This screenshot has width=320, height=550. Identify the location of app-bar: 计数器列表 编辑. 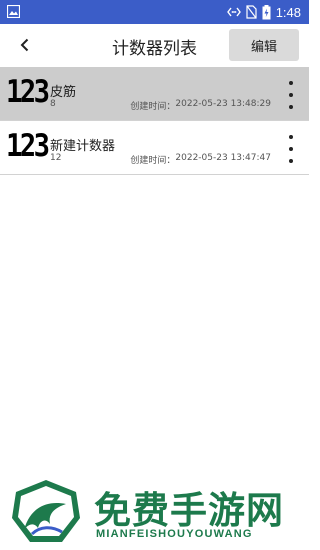
(154, 45).